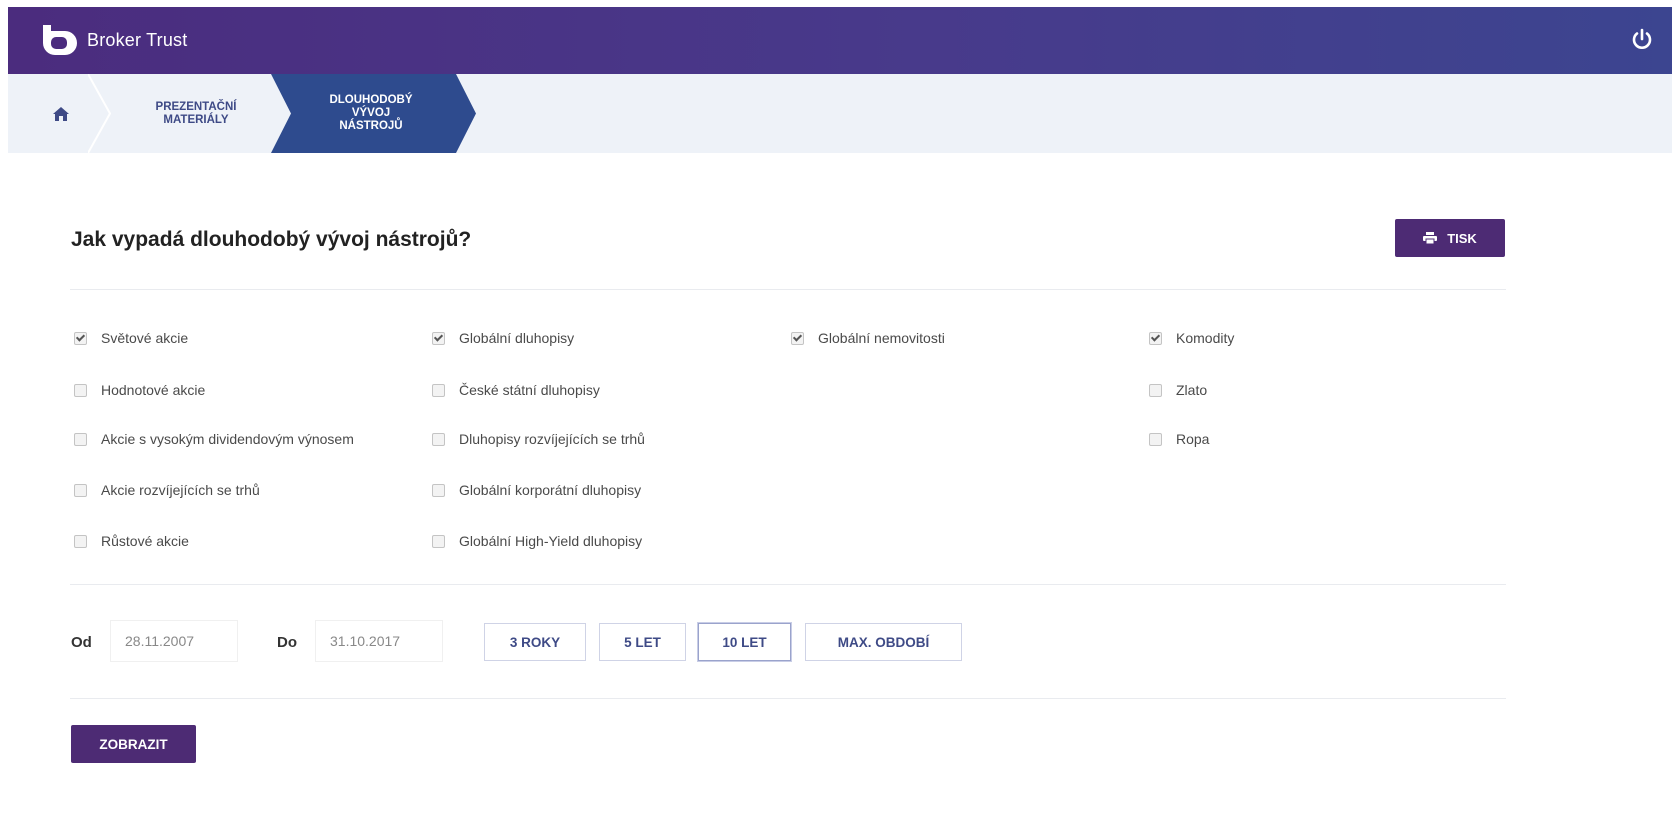 The width and height of the screenshot is (1672, 827). What do you see at coordinates (642, 642) in the screenshot?
I see `range-5-years-button: 5 LET` at bounding box center [642, 642].